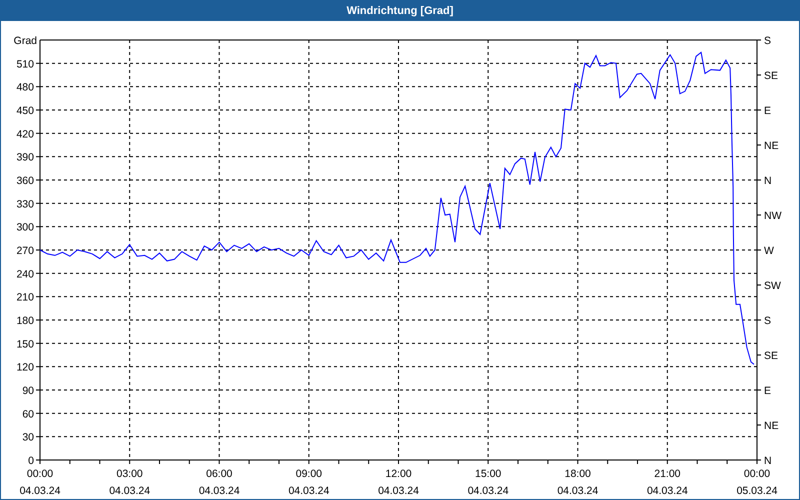 The image size is (800, 500). I want to click on window-title: Windrichtung [Grad], so click(400, 10).